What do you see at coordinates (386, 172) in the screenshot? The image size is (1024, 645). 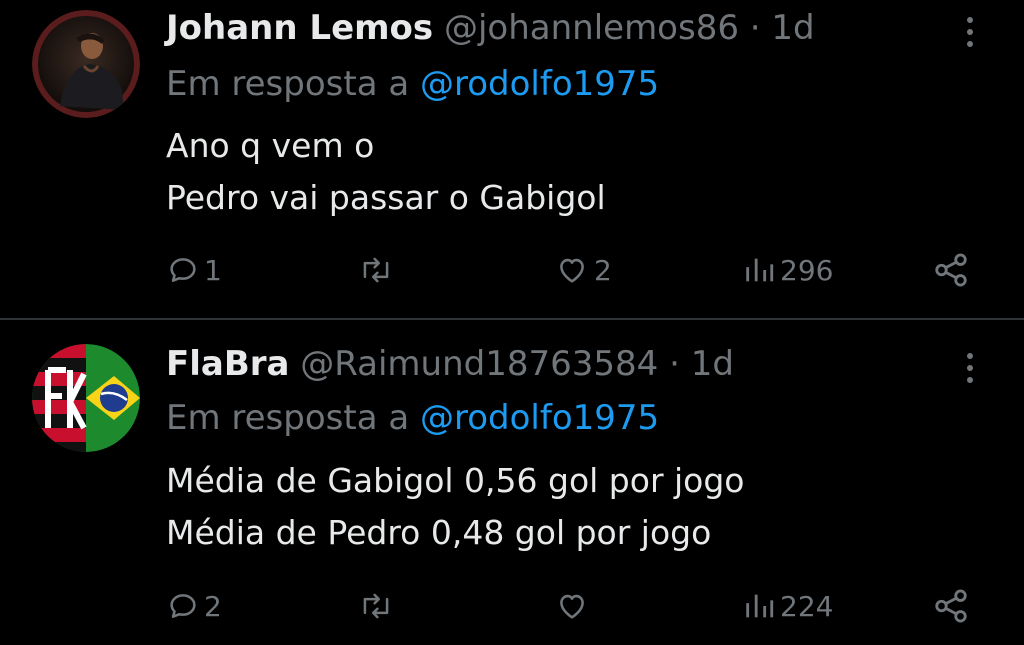 I see `tweet-text: Ano q vem o Pedro vai passar o Gabigol` at bounding box center [386, 172].